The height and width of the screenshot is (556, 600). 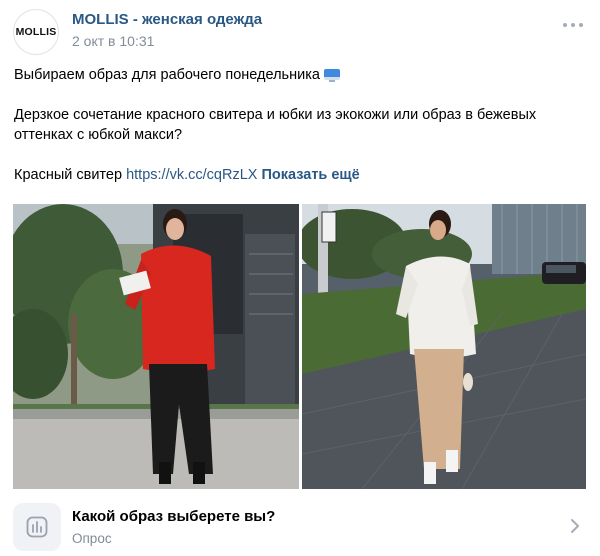 What do you see at coordinates (70, 175) in the screenshot?
I see `post-text-line-3-prefix: Красный свитер` at bounding box center [70, 175].